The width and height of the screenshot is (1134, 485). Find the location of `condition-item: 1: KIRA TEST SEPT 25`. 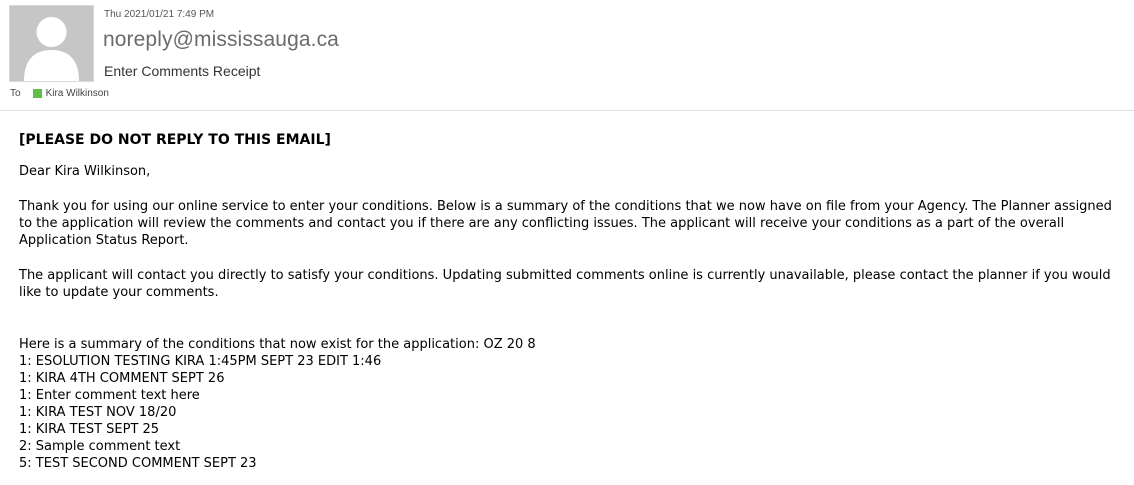

condition-item: 1: KIRA TEST SEPT 25 is located at coordinates (89, 429).